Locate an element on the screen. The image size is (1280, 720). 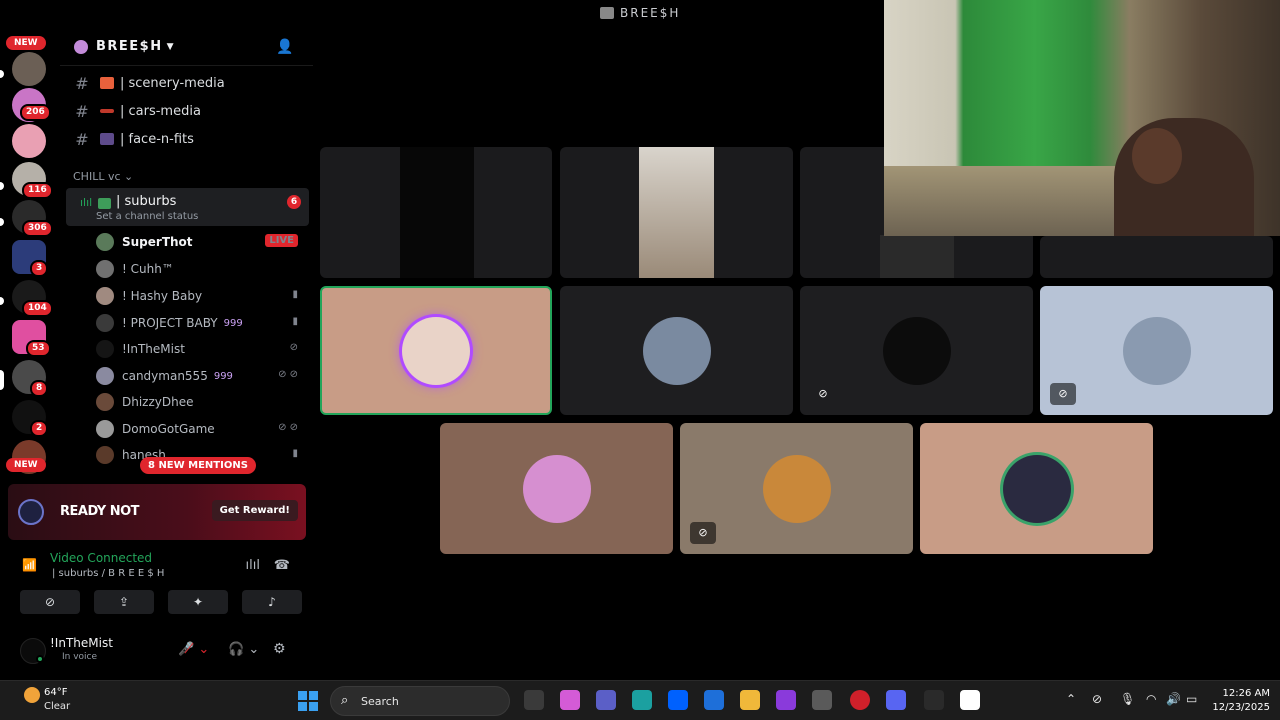
self-camera-feed is located at coordinates (1082, 118).